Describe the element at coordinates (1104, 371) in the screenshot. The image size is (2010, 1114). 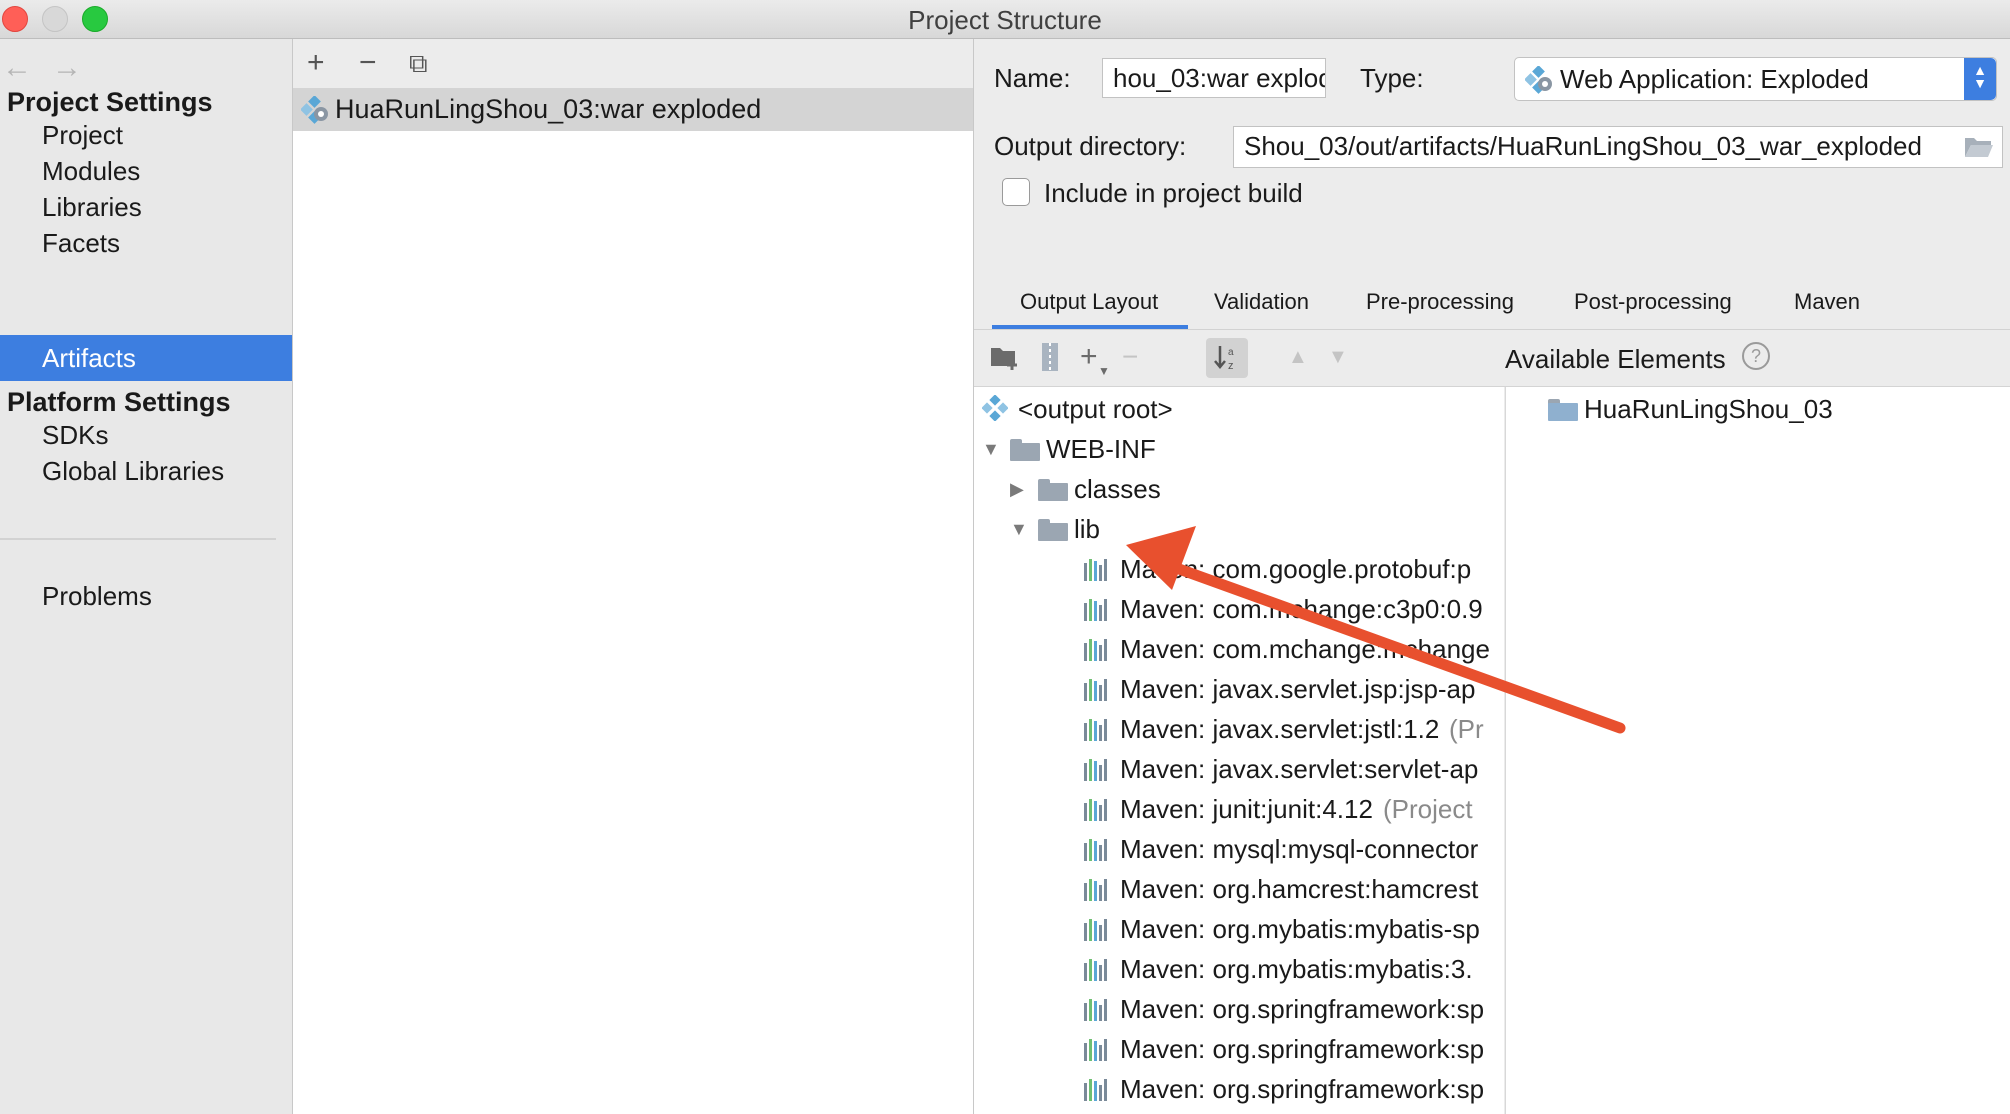
I see `chevron-down-icon: ▼` at that location.